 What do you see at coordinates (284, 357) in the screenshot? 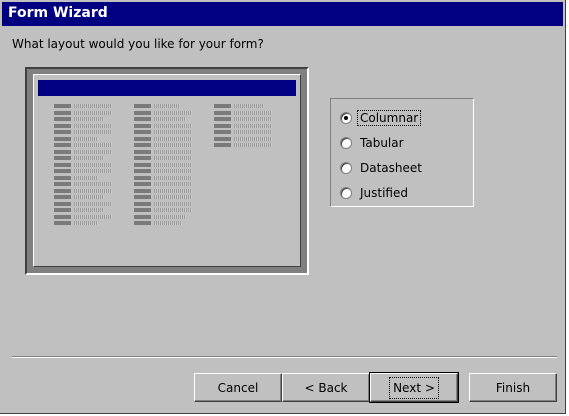
I see `button-separator` at bounding box center [284, 357].